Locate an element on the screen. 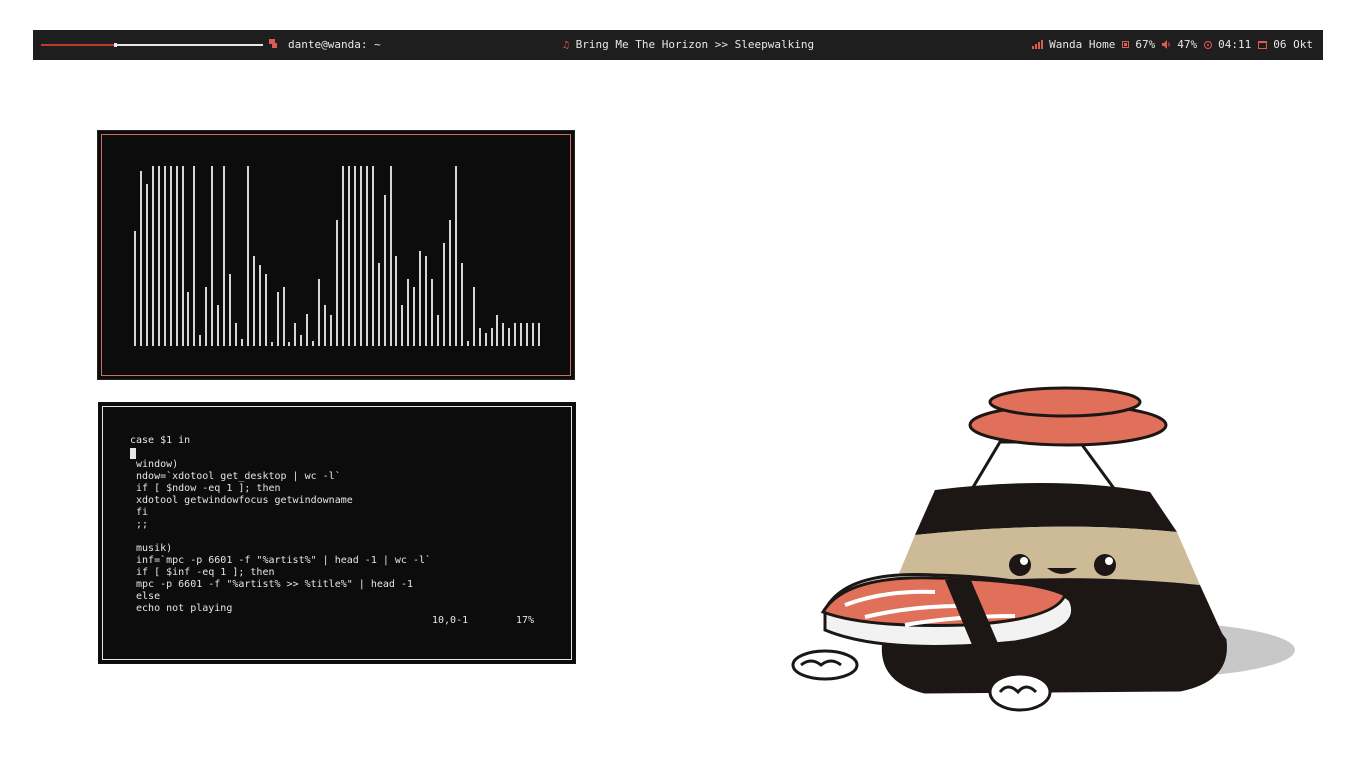 This screenshot has height=768, width=1366. text-cursor is located at coordinates (133, 453).